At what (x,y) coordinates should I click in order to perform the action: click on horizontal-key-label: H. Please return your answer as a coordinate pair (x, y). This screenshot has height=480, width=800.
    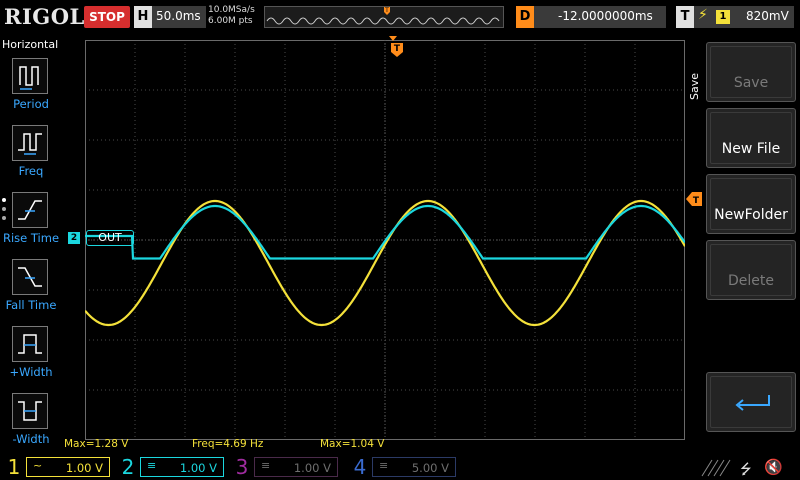
    Looking at the image, I should click on (143, 17).